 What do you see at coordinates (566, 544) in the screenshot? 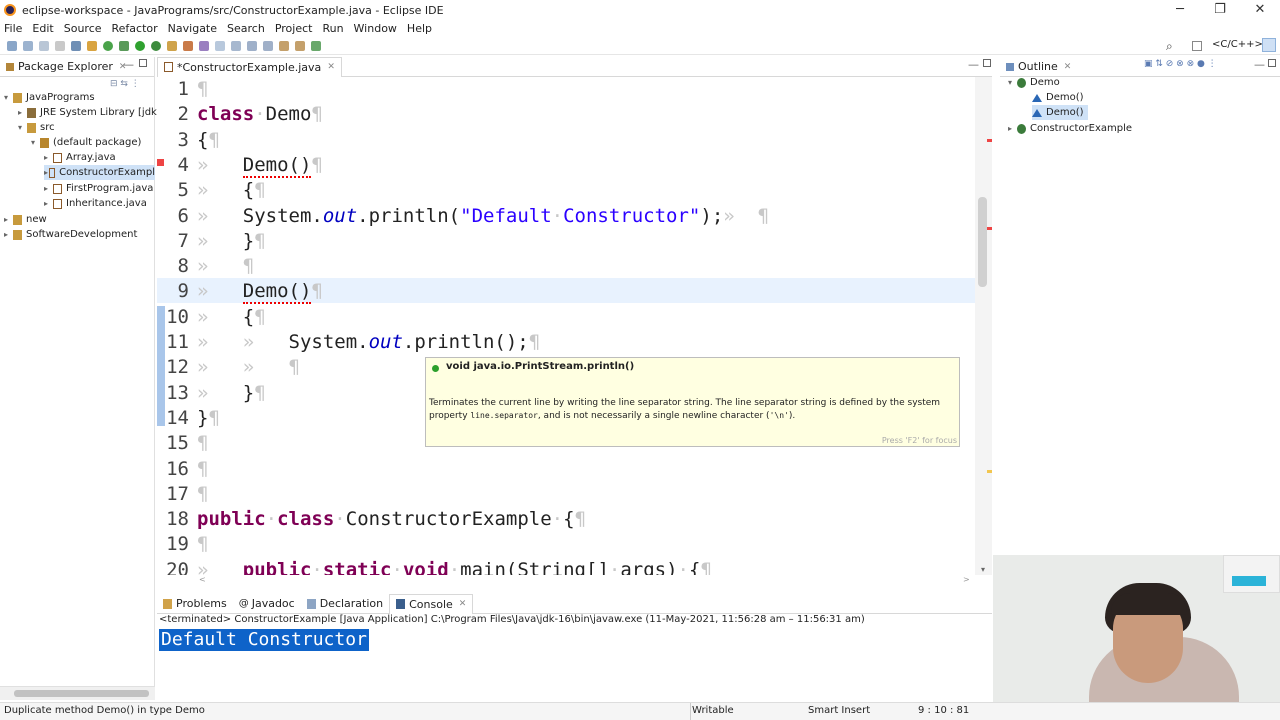
I see `code-line: 19 ¶` at bounding box center [566, 544].